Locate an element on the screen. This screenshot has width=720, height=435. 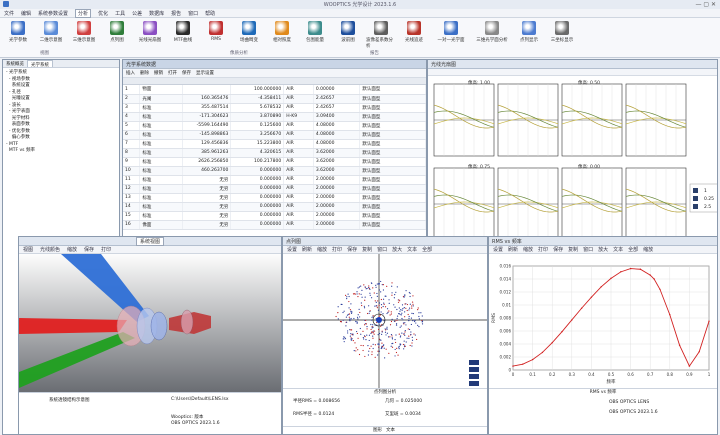
rms-menu-6: 窗口 is located at coordinates (588, 249).